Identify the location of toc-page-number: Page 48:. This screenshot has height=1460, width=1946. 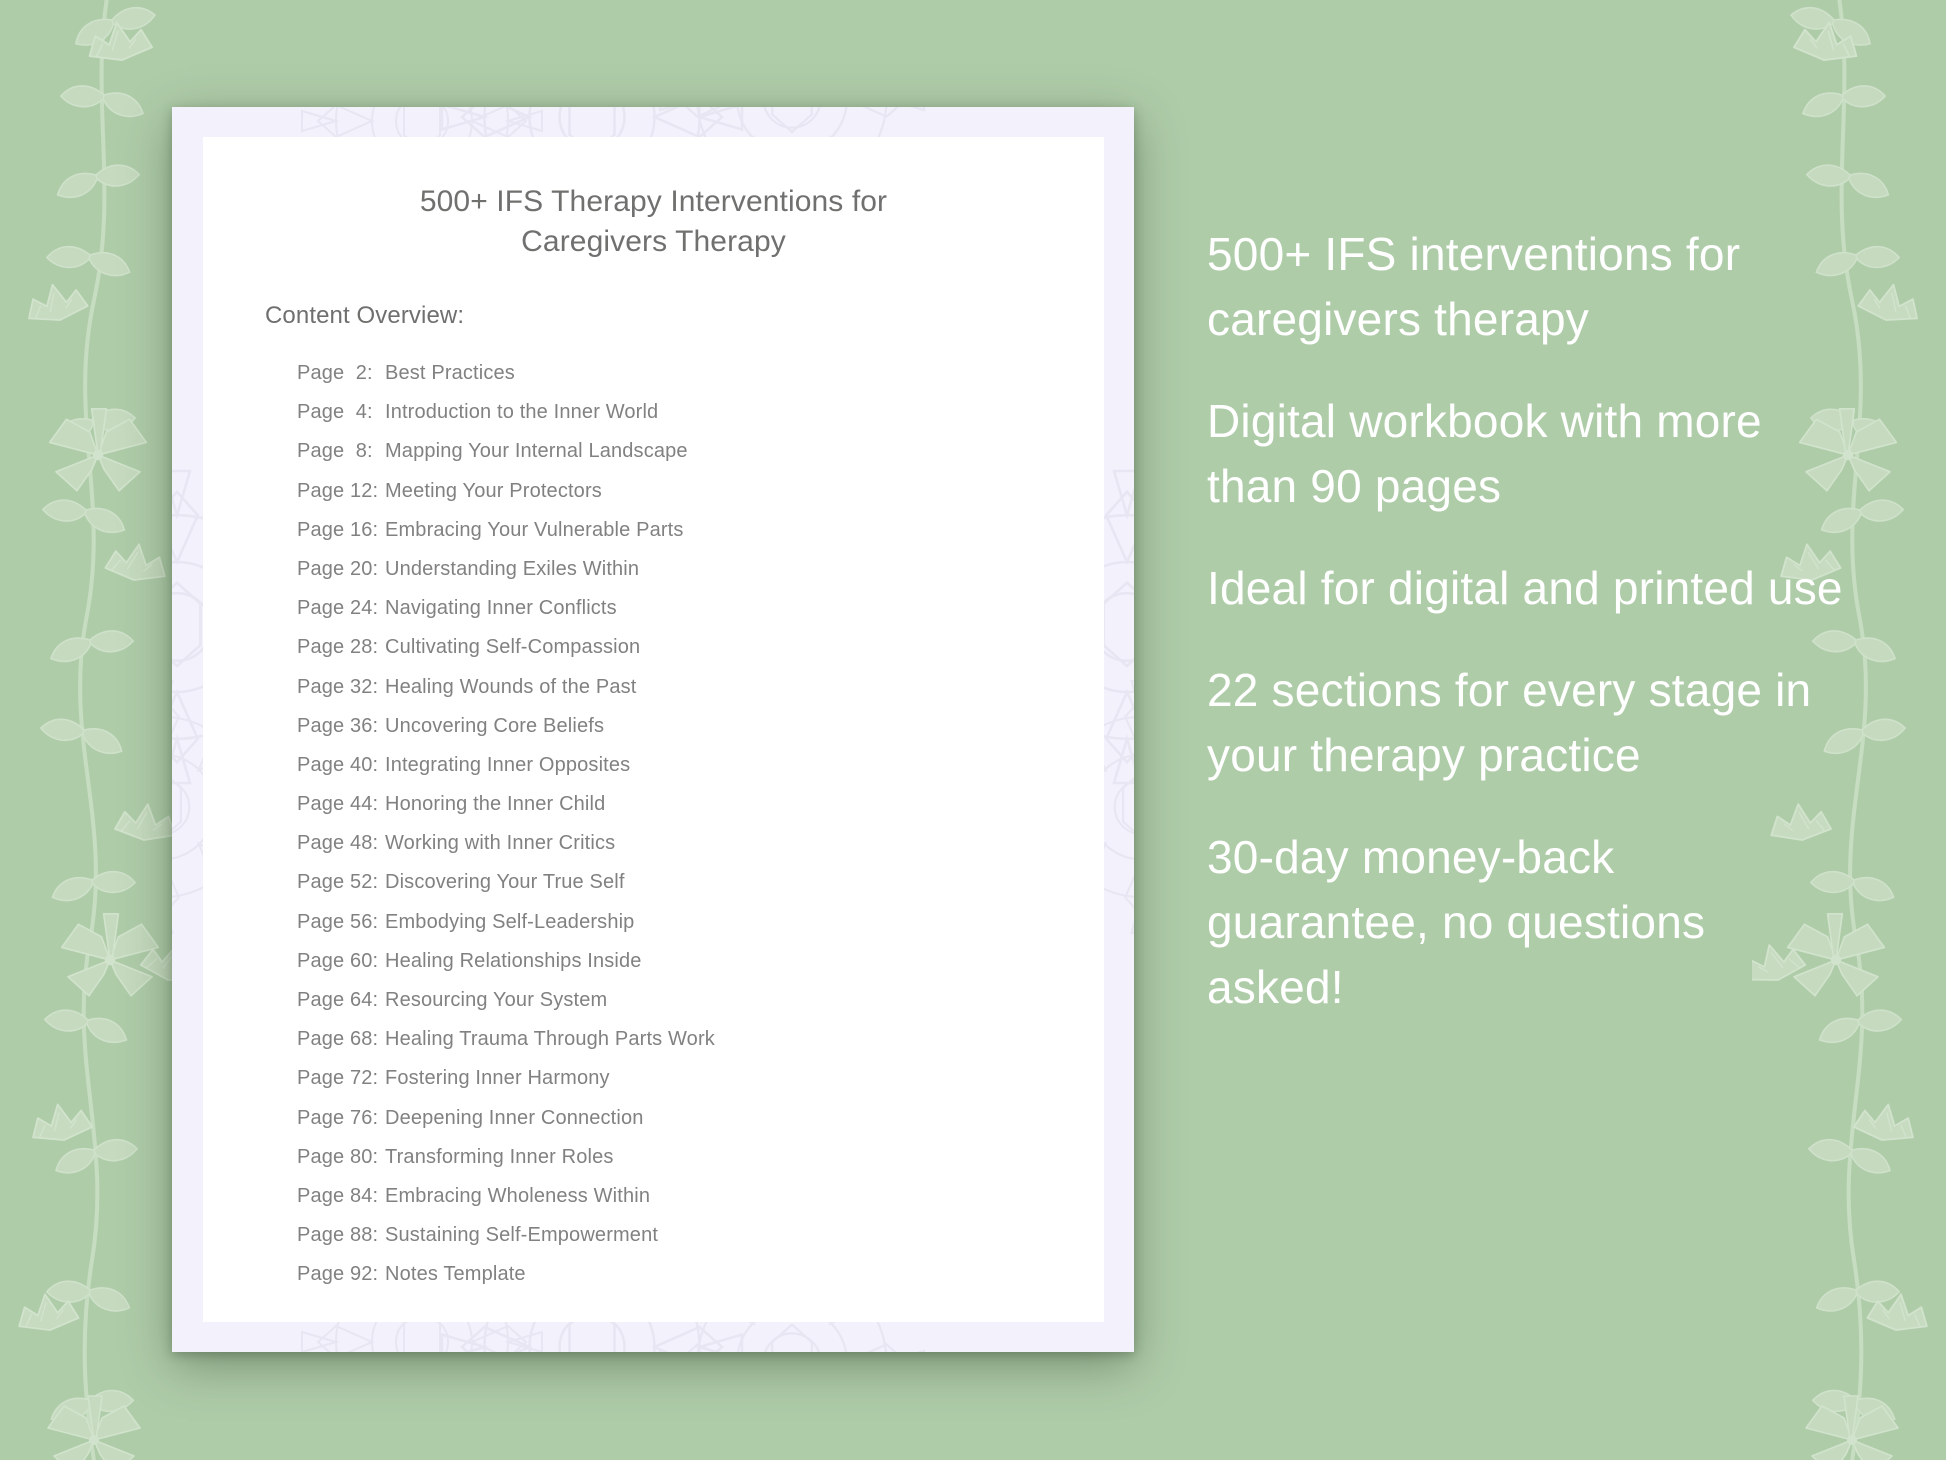
(338, 843).